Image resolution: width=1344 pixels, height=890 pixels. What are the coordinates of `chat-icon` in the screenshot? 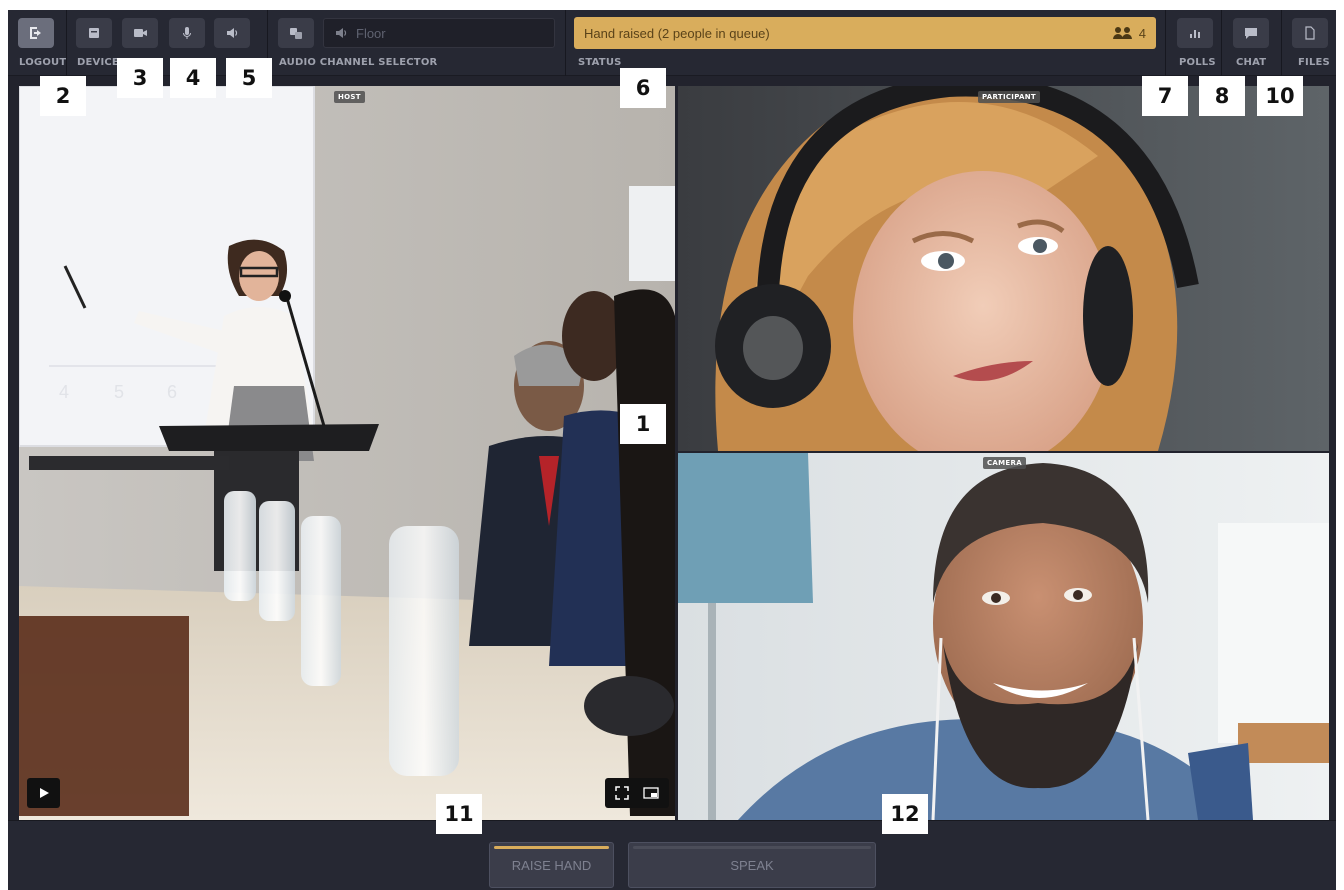 It's located at (1251, 33).